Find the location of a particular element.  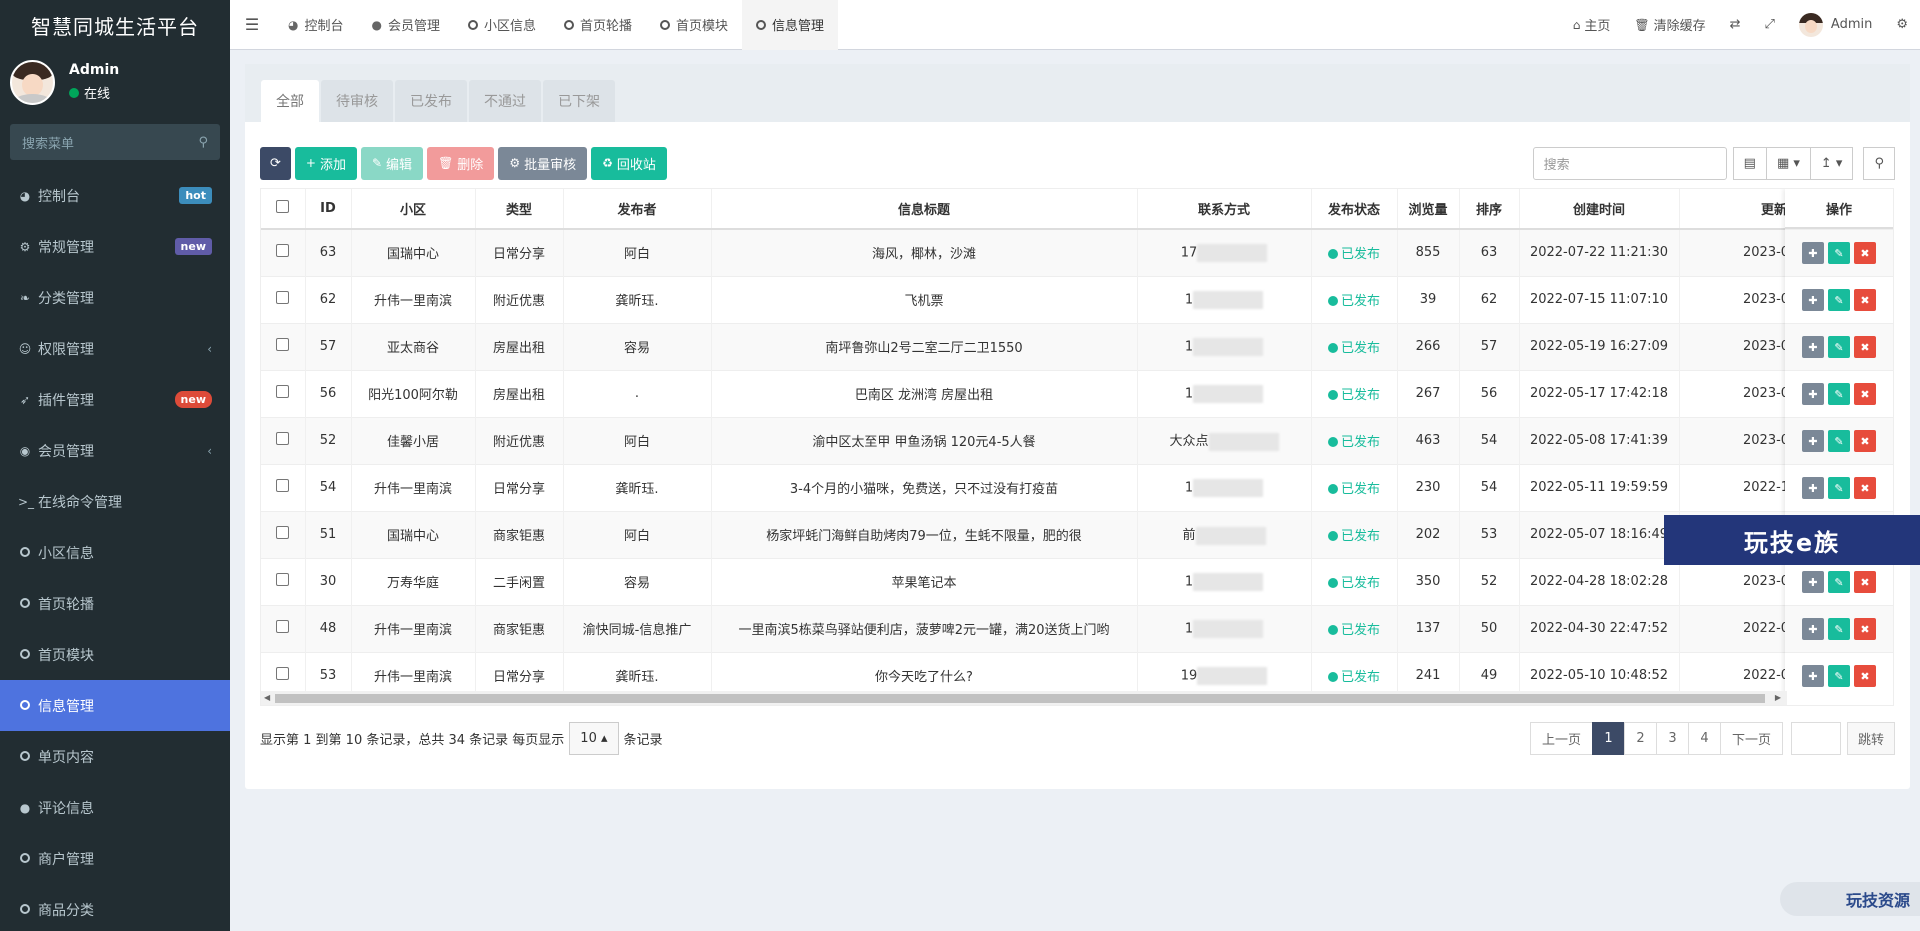

sidebar-item-6: >_ 在线命令管理 is located at coordinates (115, 501).